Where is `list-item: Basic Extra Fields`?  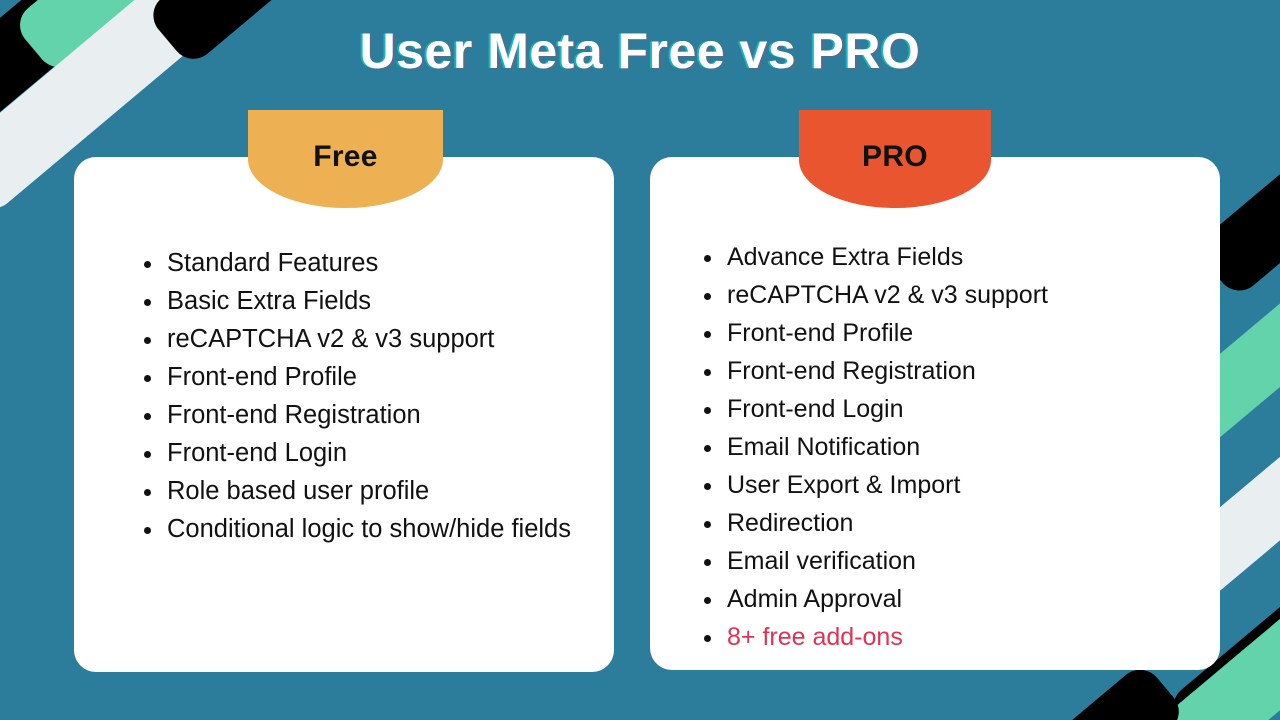
list-item: Basic Extra Fields is located at coordinates (362, 301).